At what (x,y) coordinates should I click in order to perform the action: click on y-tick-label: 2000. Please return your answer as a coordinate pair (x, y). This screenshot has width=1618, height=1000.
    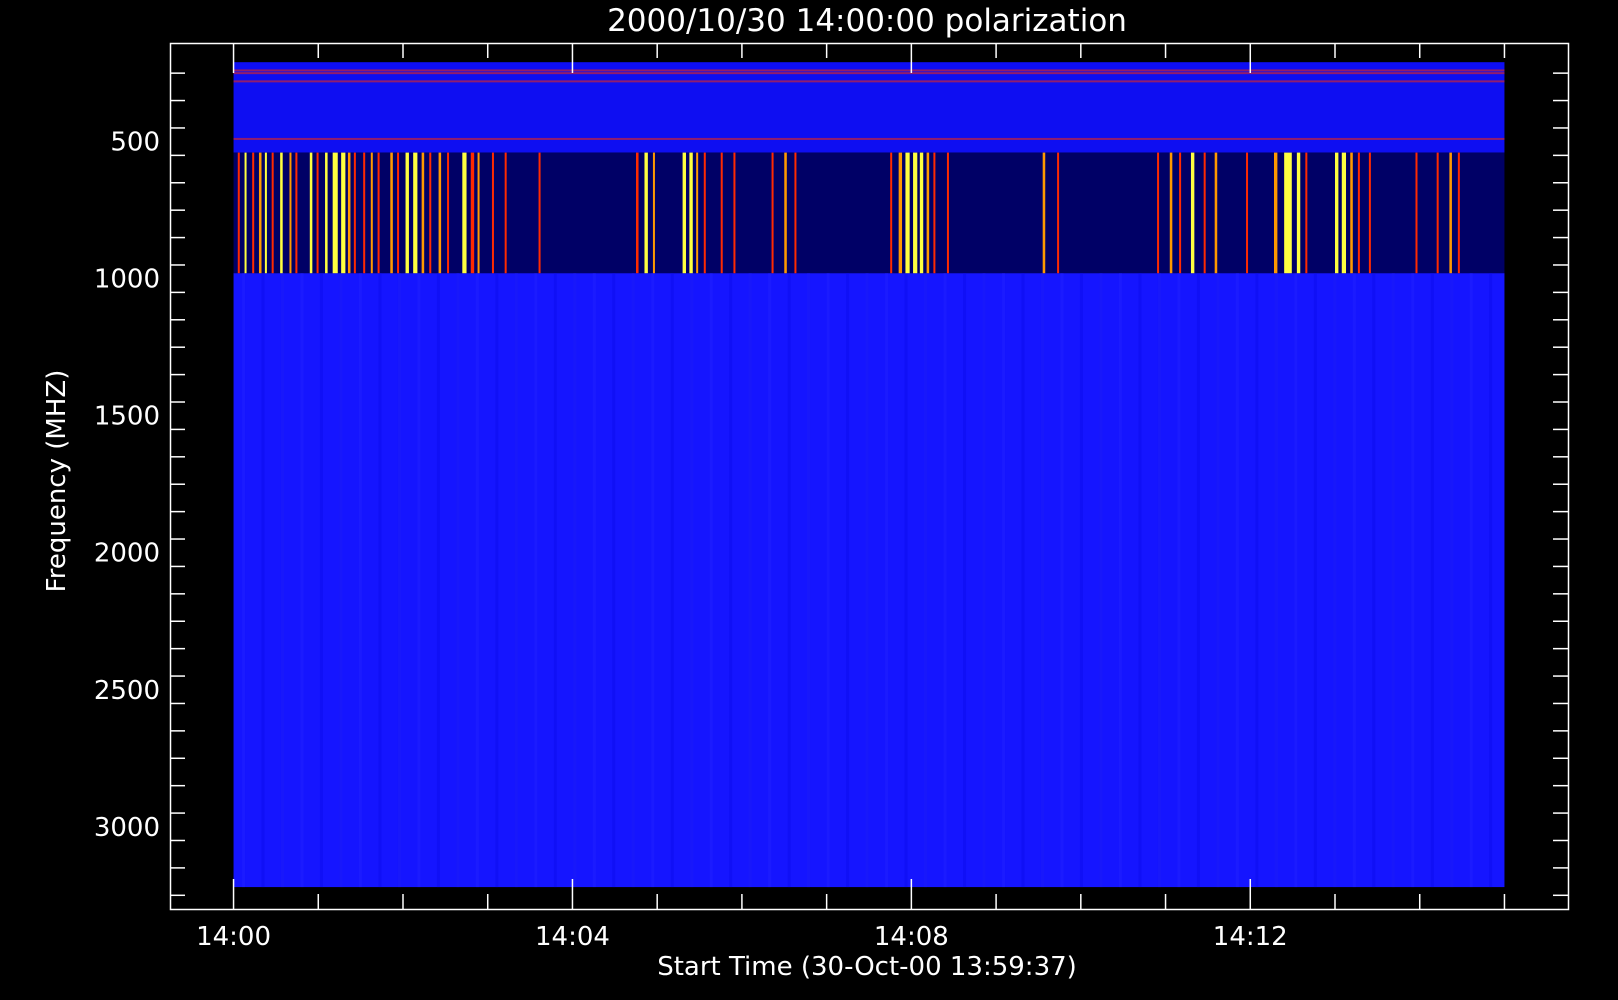
    Looking at the image, I should click on (127, 554).